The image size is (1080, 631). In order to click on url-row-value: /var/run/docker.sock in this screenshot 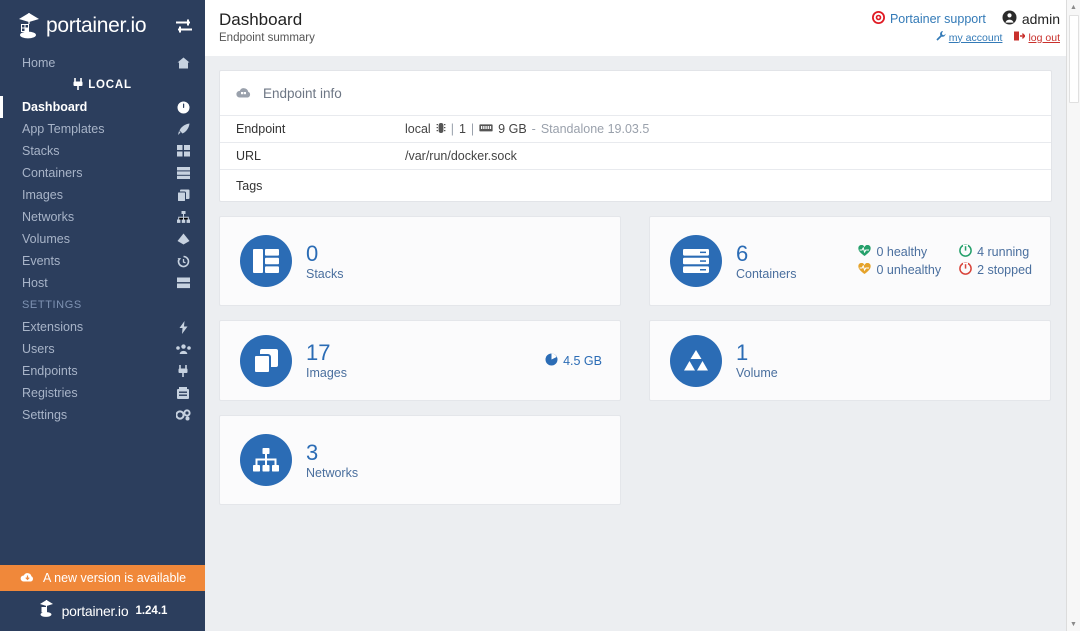, I will do `click(461, 156)`.